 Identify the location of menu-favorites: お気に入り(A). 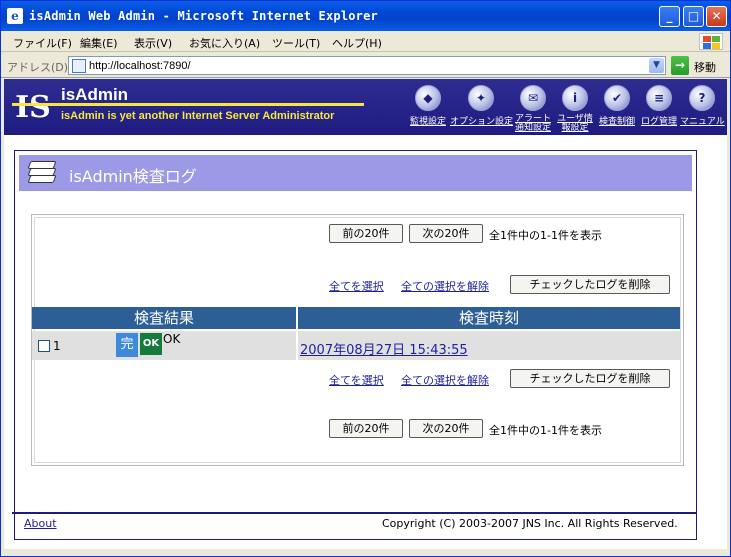
(224, 43).